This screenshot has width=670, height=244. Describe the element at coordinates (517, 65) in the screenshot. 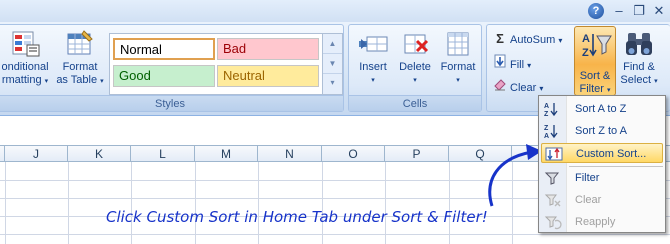

I see `fill-label: Fill` at that location.